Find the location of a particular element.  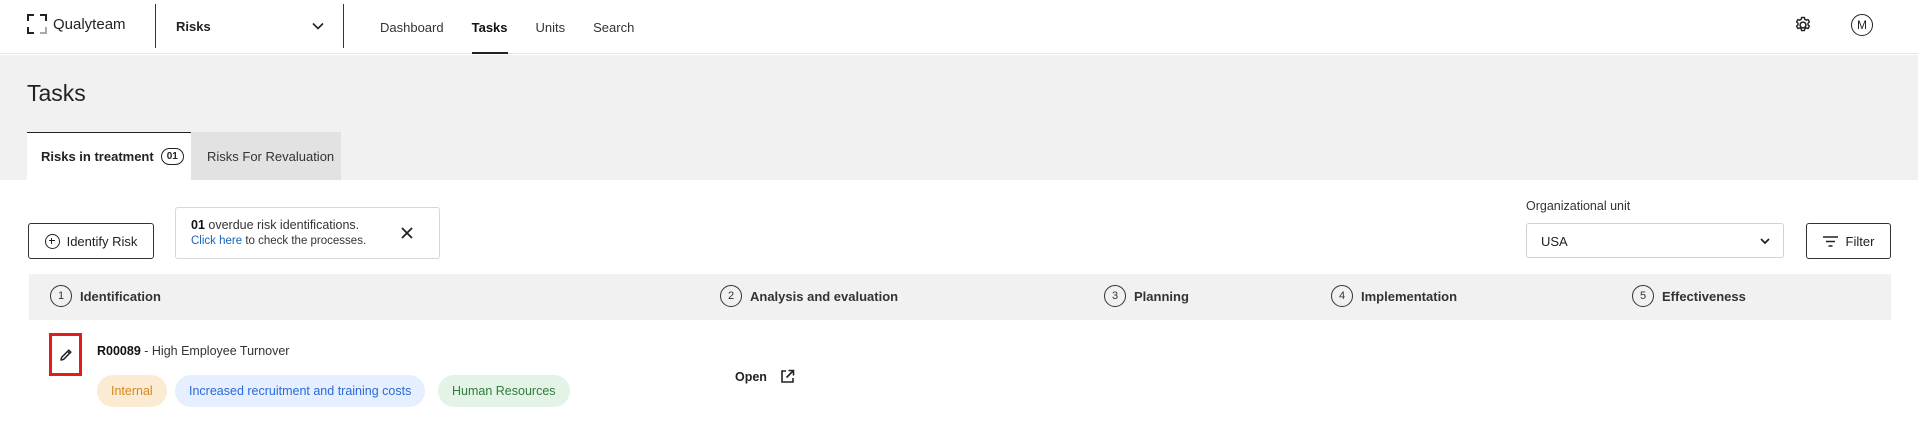

logo: Qualyteam is located at coordinates (76, 24).